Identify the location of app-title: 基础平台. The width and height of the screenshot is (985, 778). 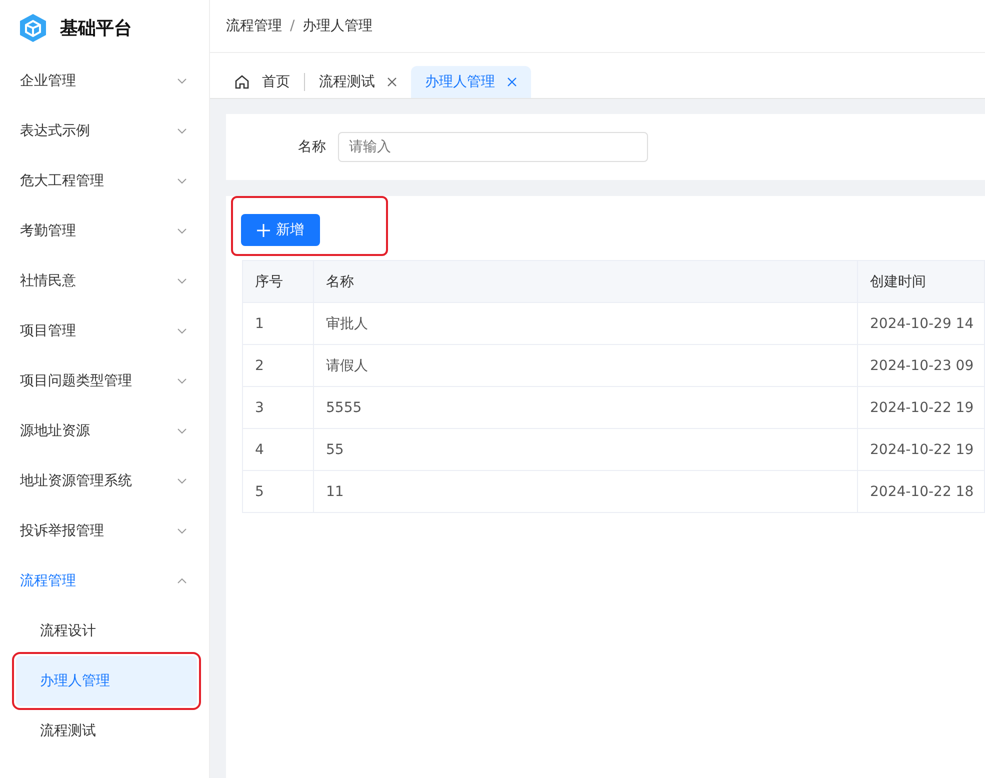
(96, 28).